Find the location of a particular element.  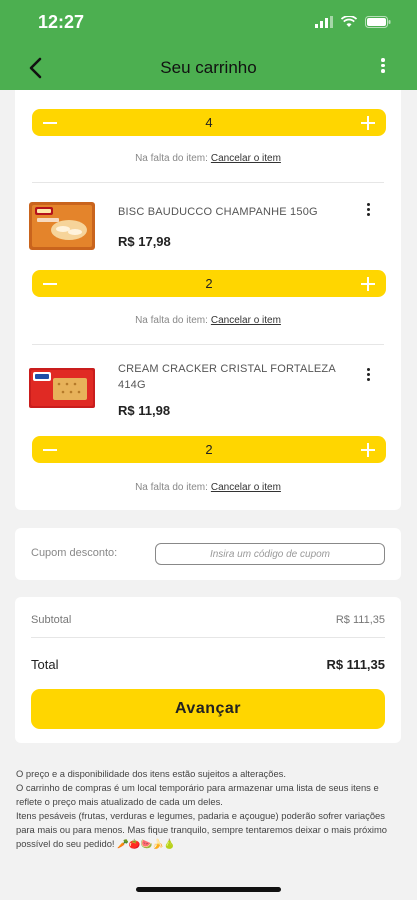

quantity-value: 4 is located at coordinates (209, 122).